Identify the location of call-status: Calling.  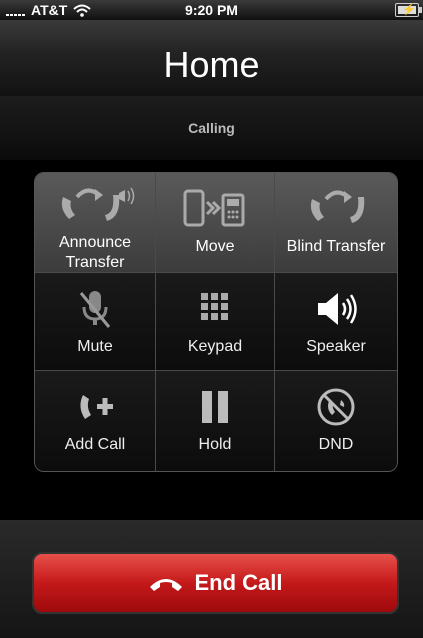
(211, 128).